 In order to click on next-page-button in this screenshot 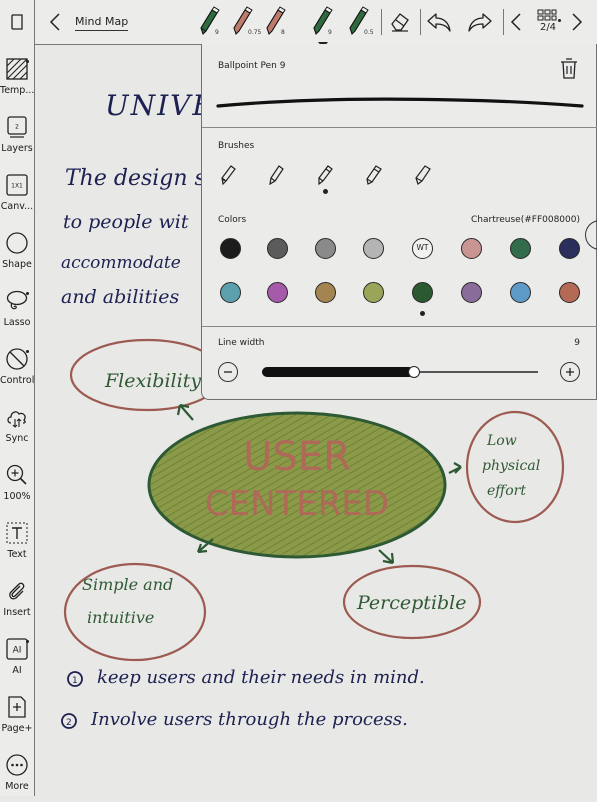, I will do `click(577, 22)`.